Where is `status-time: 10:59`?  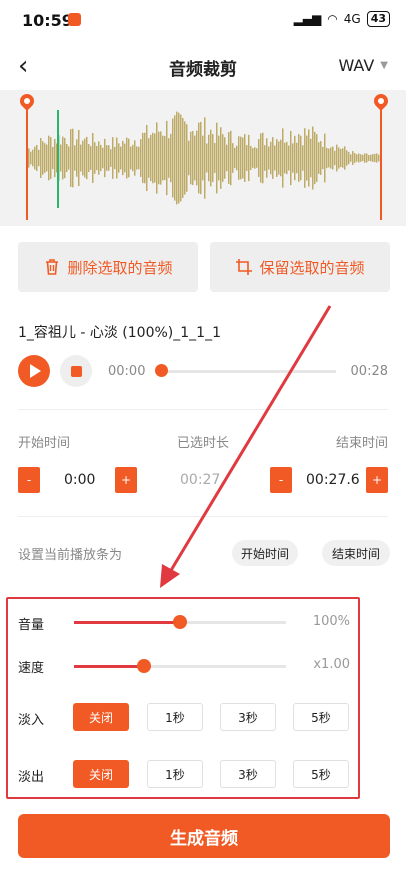 status-time: 10:59 is located at coordinates (47, 20).